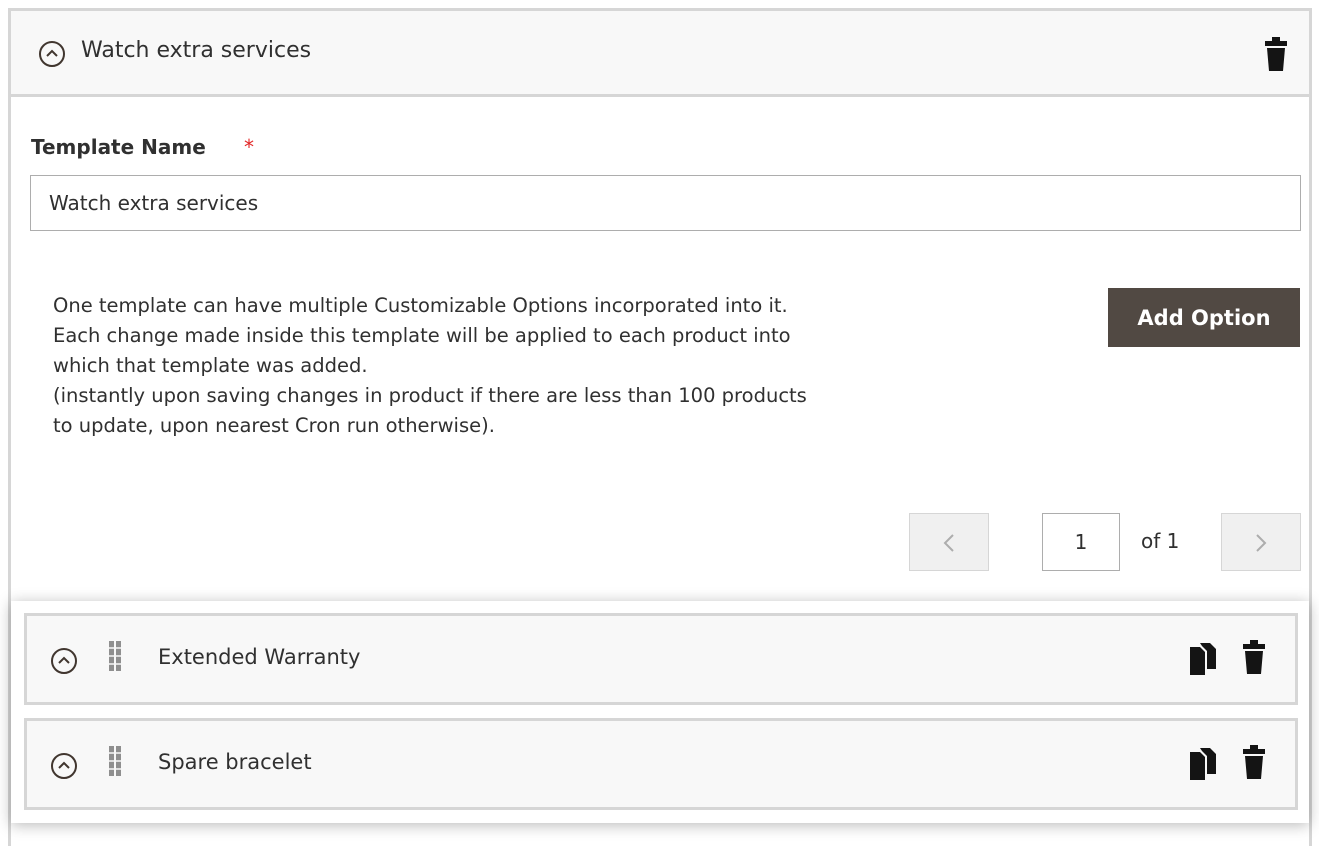  I want to click on chevron-left-icon, so click(948, 543).